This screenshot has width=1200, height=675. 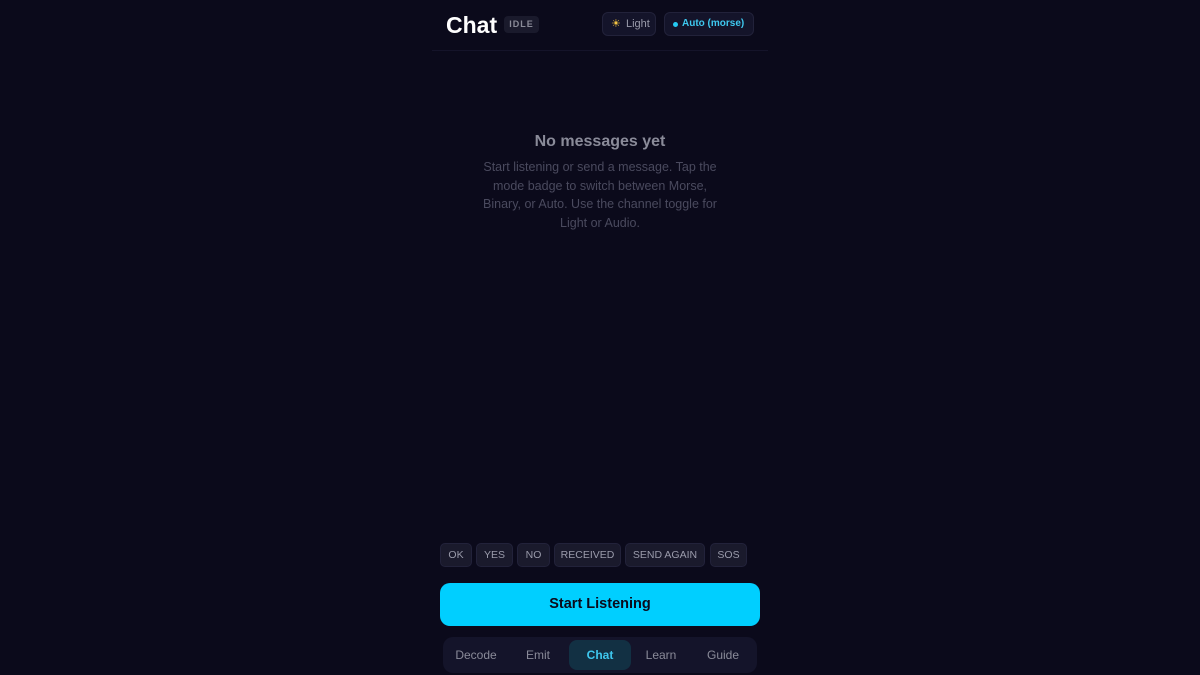 What do you see at coordinates (494, 555) in the screenshot?
I see `quick-reply-yes: YES` at bounding box center [494, 555].